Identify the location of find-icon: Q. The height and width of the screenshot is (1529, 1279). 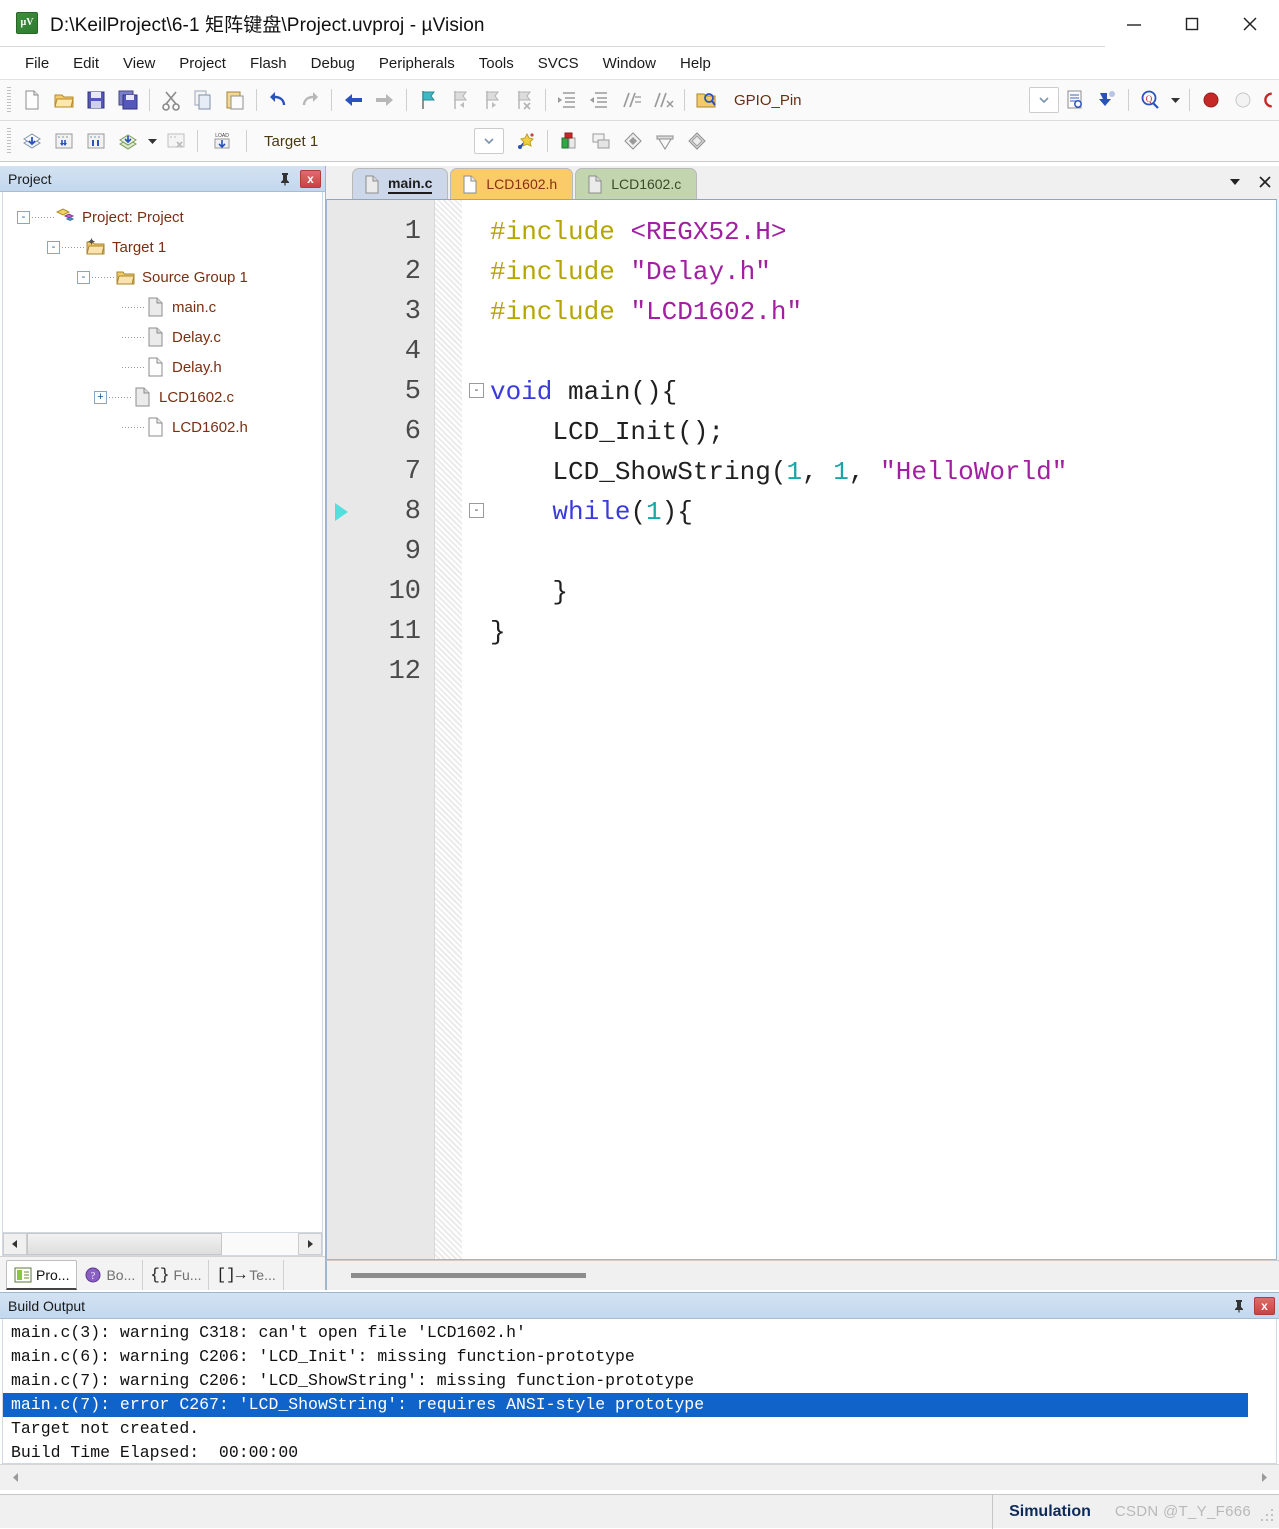
(1150, 100).